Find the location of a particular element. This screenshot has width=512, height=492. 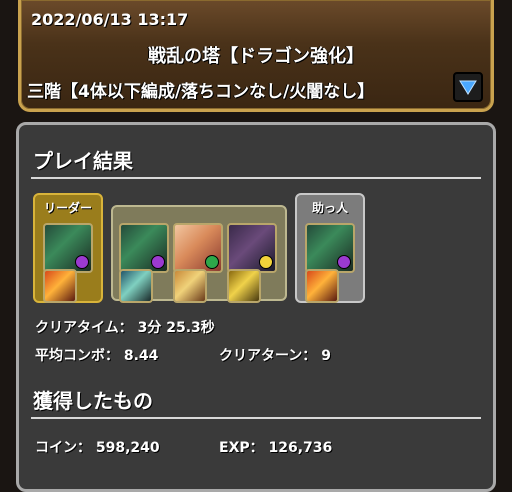

play-result-title: プレイ結果 is located at coordinates (83, 161).